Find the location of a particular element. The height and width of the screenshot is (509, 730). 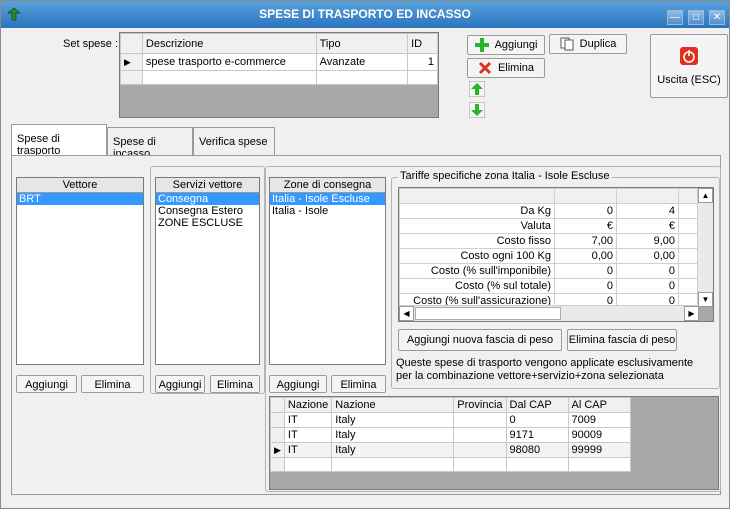

scroll-right-icon: ▶ is located at coordinates (691, 313).